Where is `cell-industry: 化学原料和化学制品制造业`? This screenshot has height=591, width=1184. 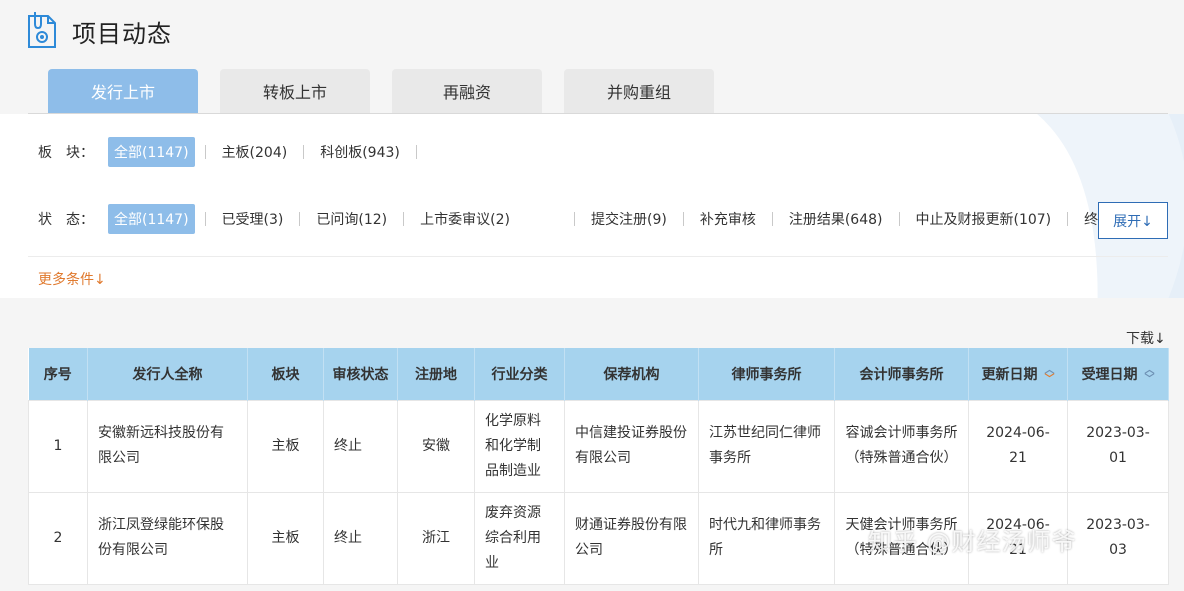 cell-industry: 化学原料和化学制品制造业 is located at coordinates (519, 446).